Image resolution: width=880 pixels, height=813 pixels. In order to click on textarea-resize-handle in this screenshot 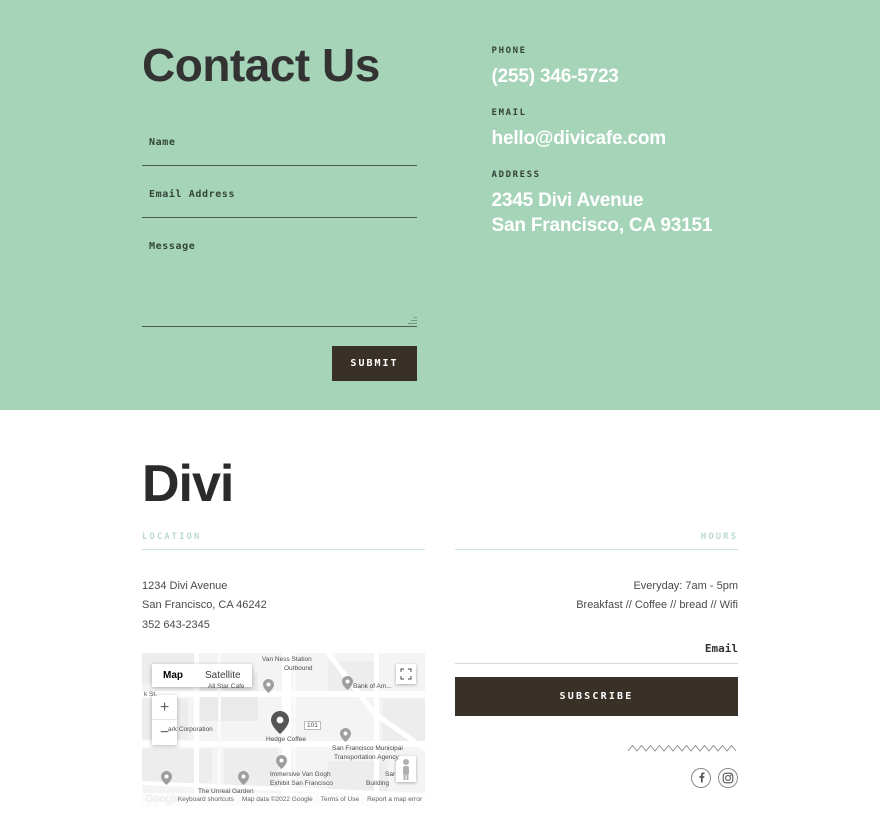, I will do `click(412, 320)`.